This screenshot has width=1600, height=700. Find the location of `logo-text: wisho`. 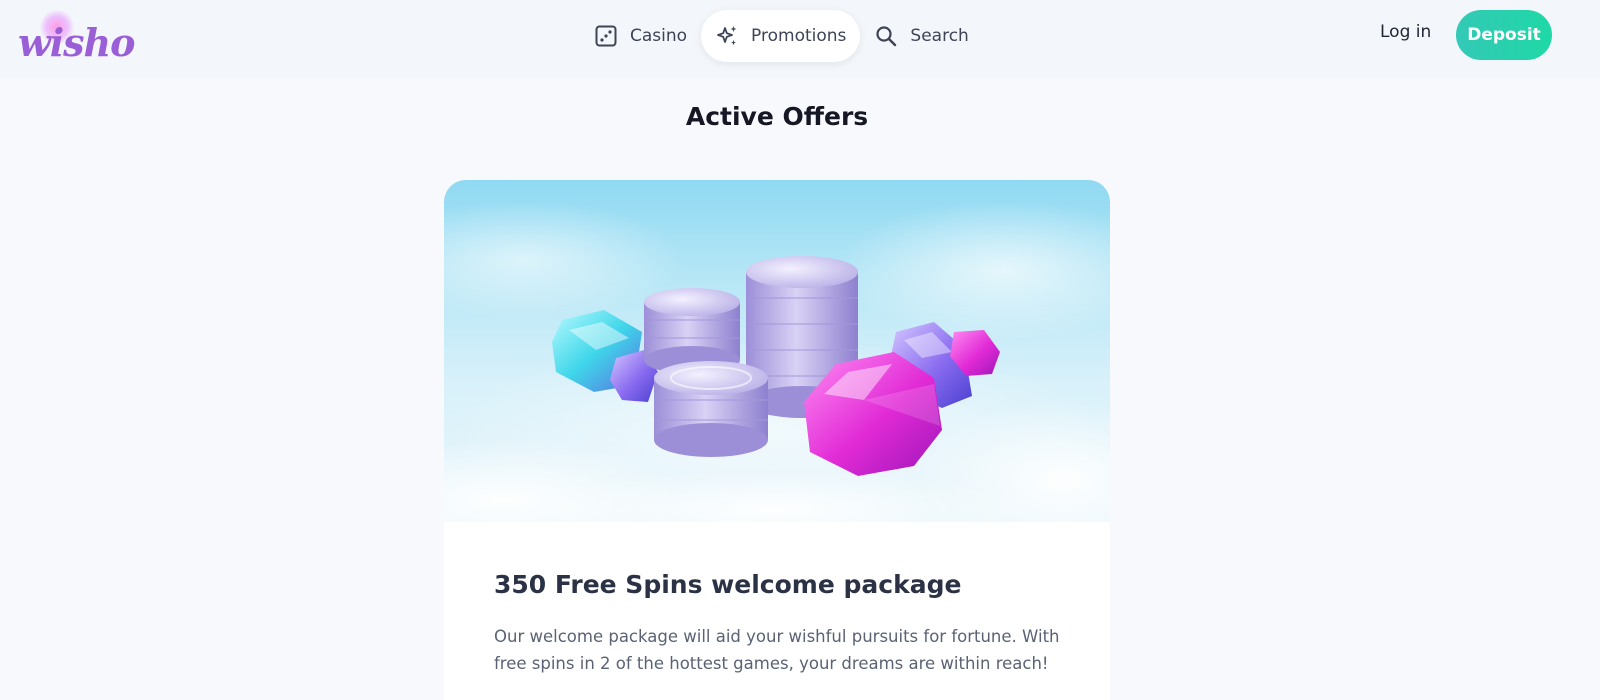

logo-text: wisho is located at coordinates (77, 42).